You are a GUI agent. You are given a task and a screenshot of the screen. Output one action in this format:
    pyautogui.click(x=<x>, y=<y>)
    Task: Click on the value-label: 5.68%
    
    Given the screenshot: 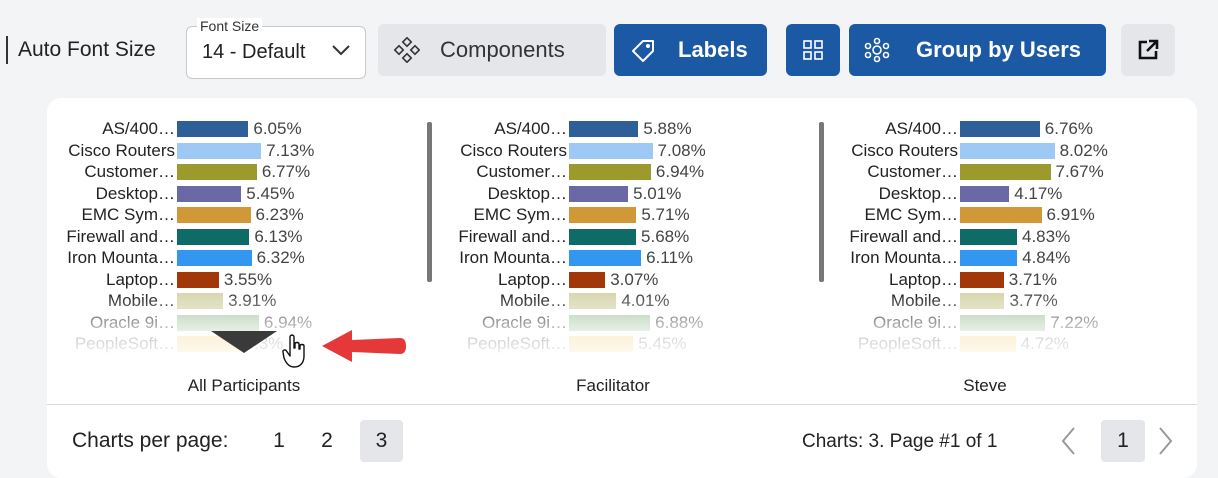 What is the action you would take?
    pyautogui.click(x=665, y=236)
    